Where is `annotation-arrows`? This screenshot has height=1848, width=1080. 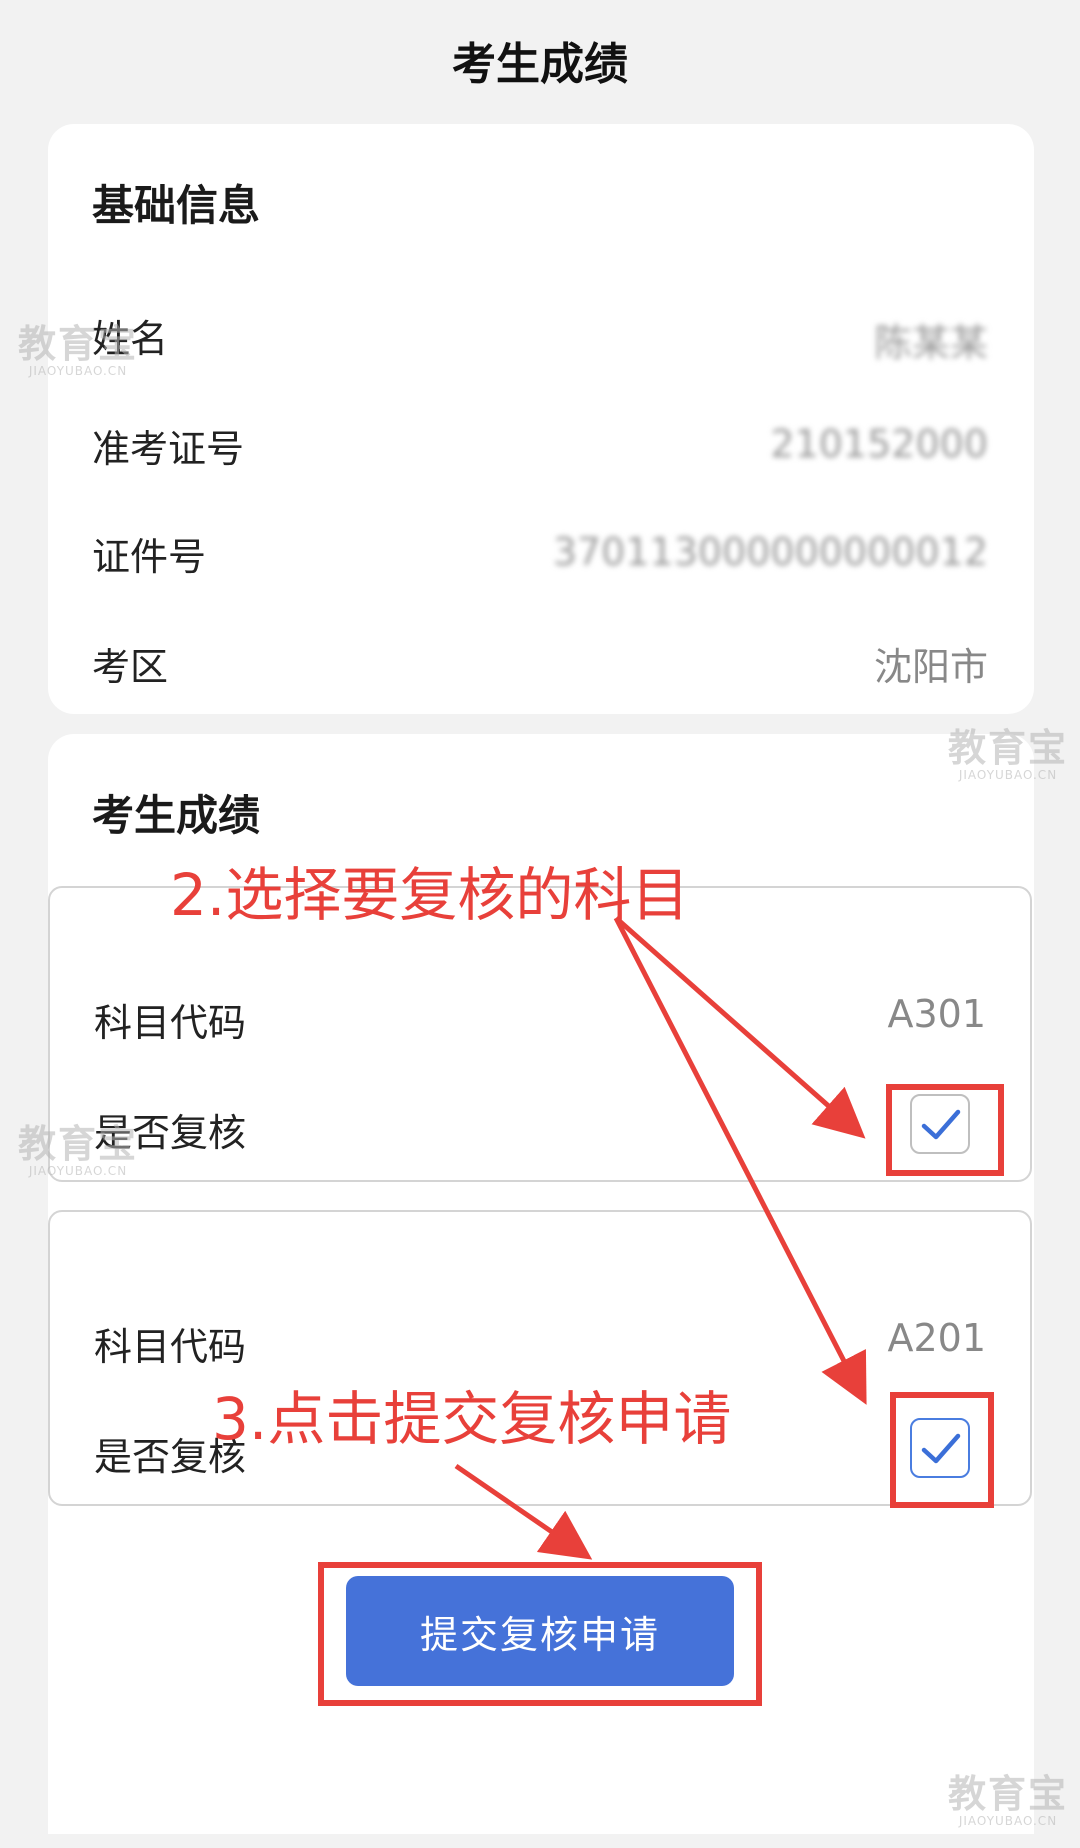 annotation-arrows is located at coordinates (660, 1238).